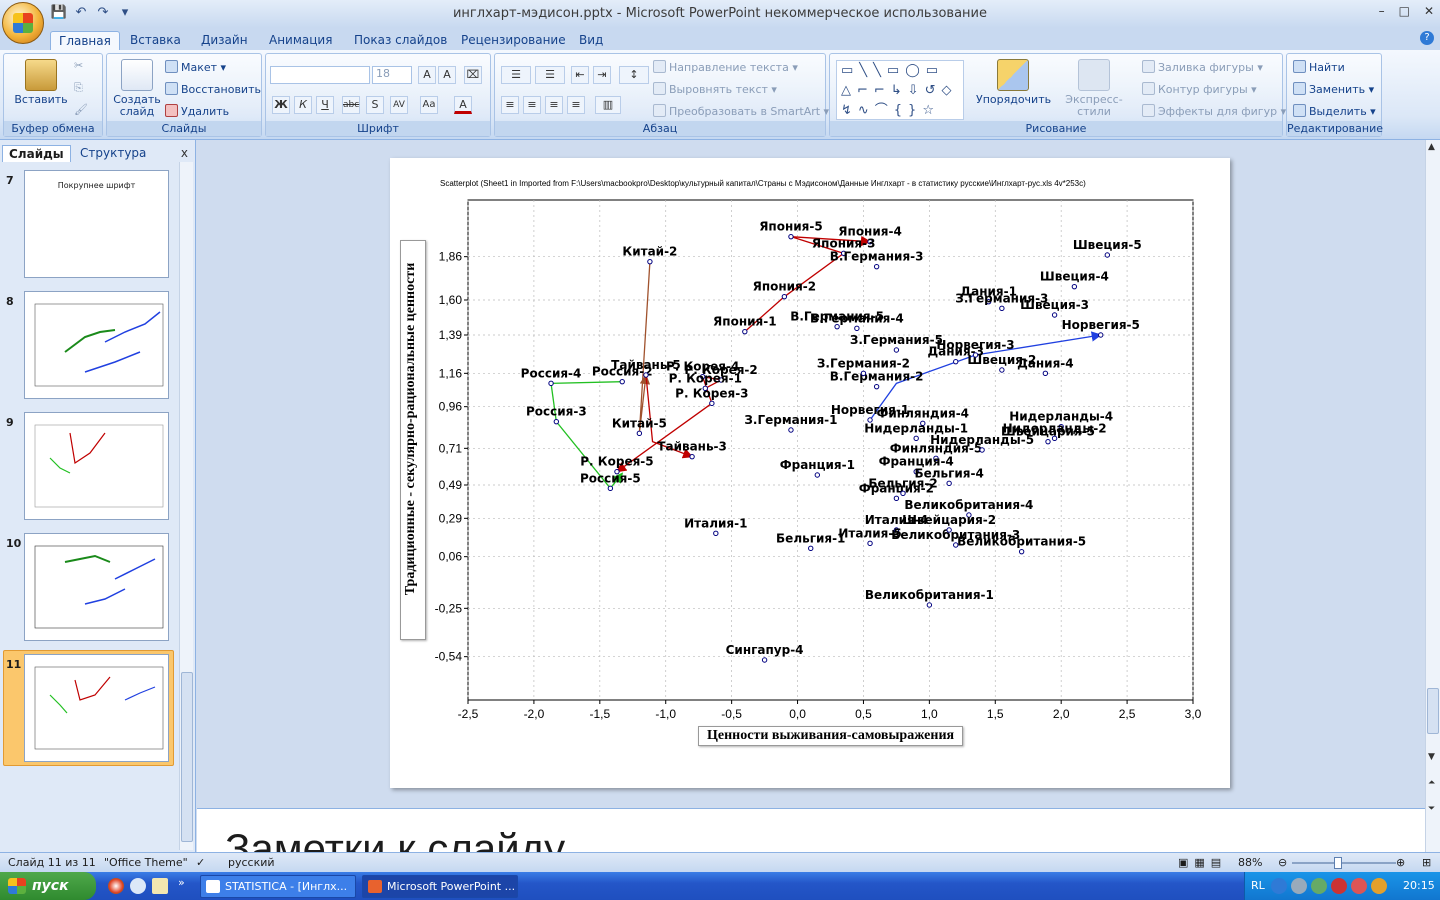 The height and width of the screenshot is (900, 1440). What do you see at coordinates (811, 830) in the screenshot?
I see `notes-pane: Заметки к слайду` at bounding box center [811, 830].